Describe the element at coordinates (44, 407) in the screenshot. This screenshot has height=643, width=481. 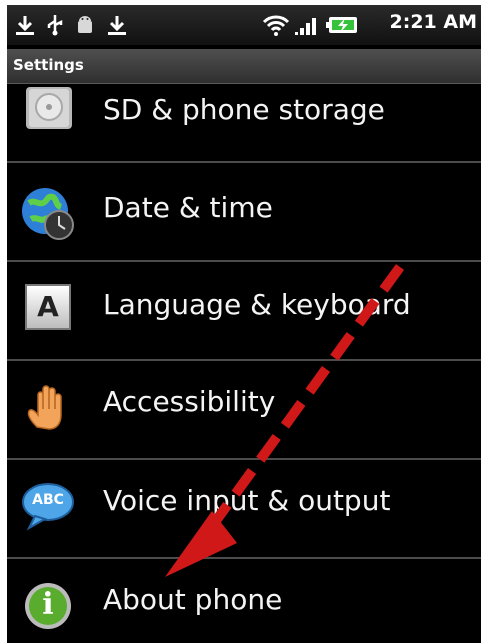
I see `hand-icon` at that location.